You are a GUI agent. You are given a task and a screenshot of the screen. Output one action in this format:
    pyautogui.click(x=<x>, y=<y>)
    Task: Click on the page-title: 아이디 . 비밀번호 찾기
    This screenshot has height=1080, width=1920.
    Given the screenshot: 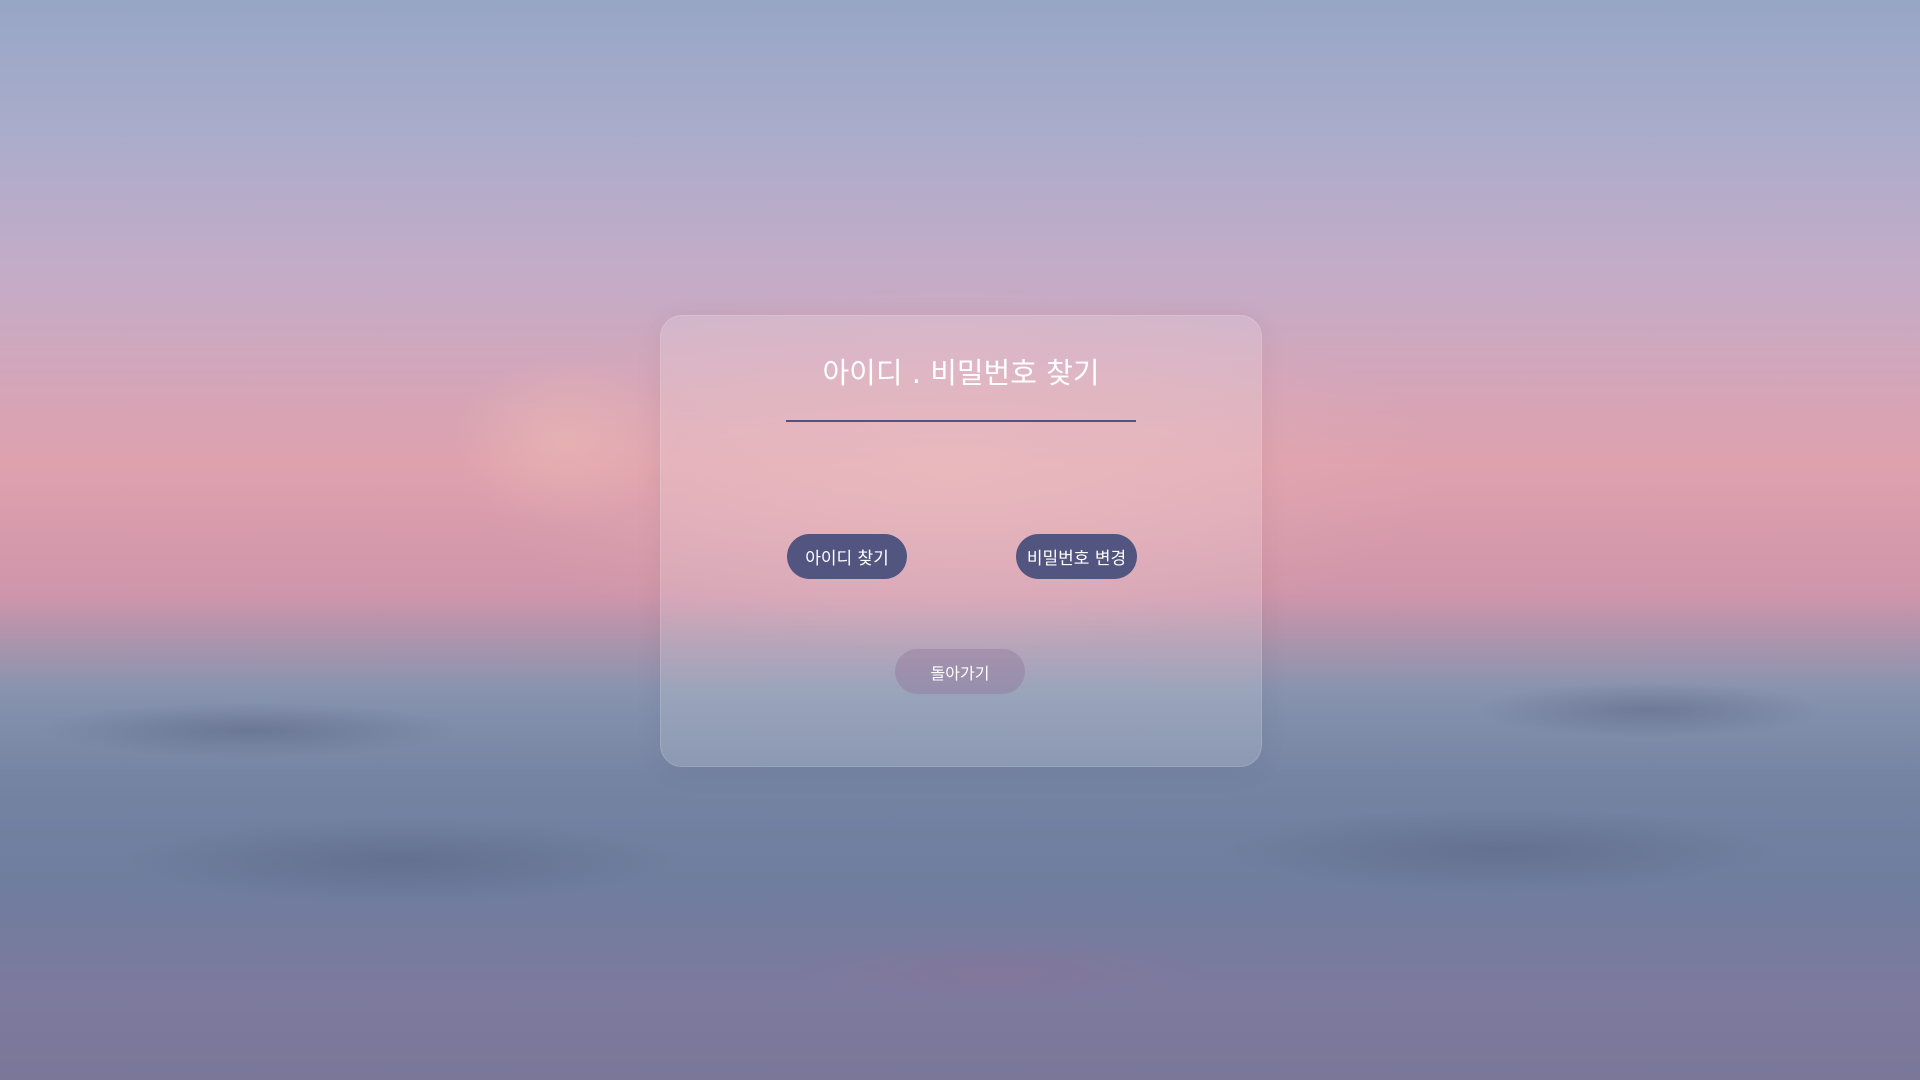 What is the action you would take?
    pyautogui.click(x=961, y=373)
    